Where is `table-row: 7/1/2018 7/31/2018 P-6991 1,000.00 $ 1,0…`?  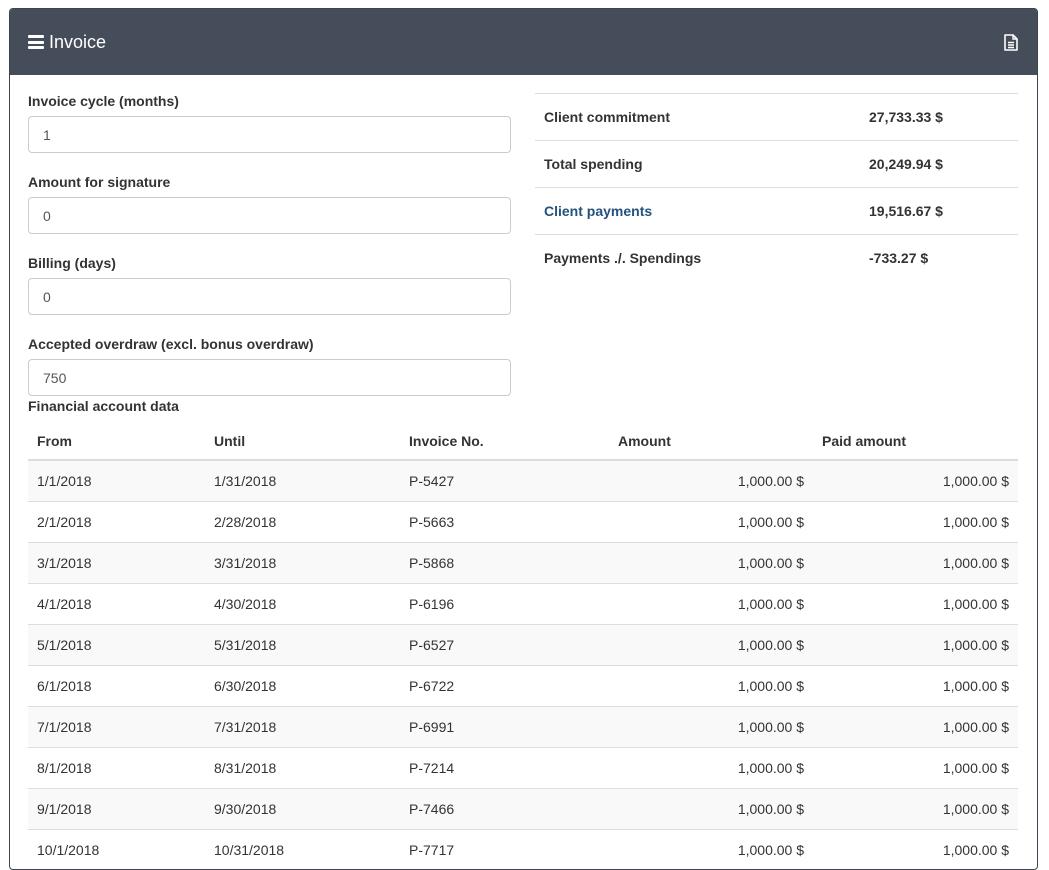 table-row: 7/1/2018 7/31/2018 P-6991 1,000.00 $ 1,0… is located at coordinates (523, 727).